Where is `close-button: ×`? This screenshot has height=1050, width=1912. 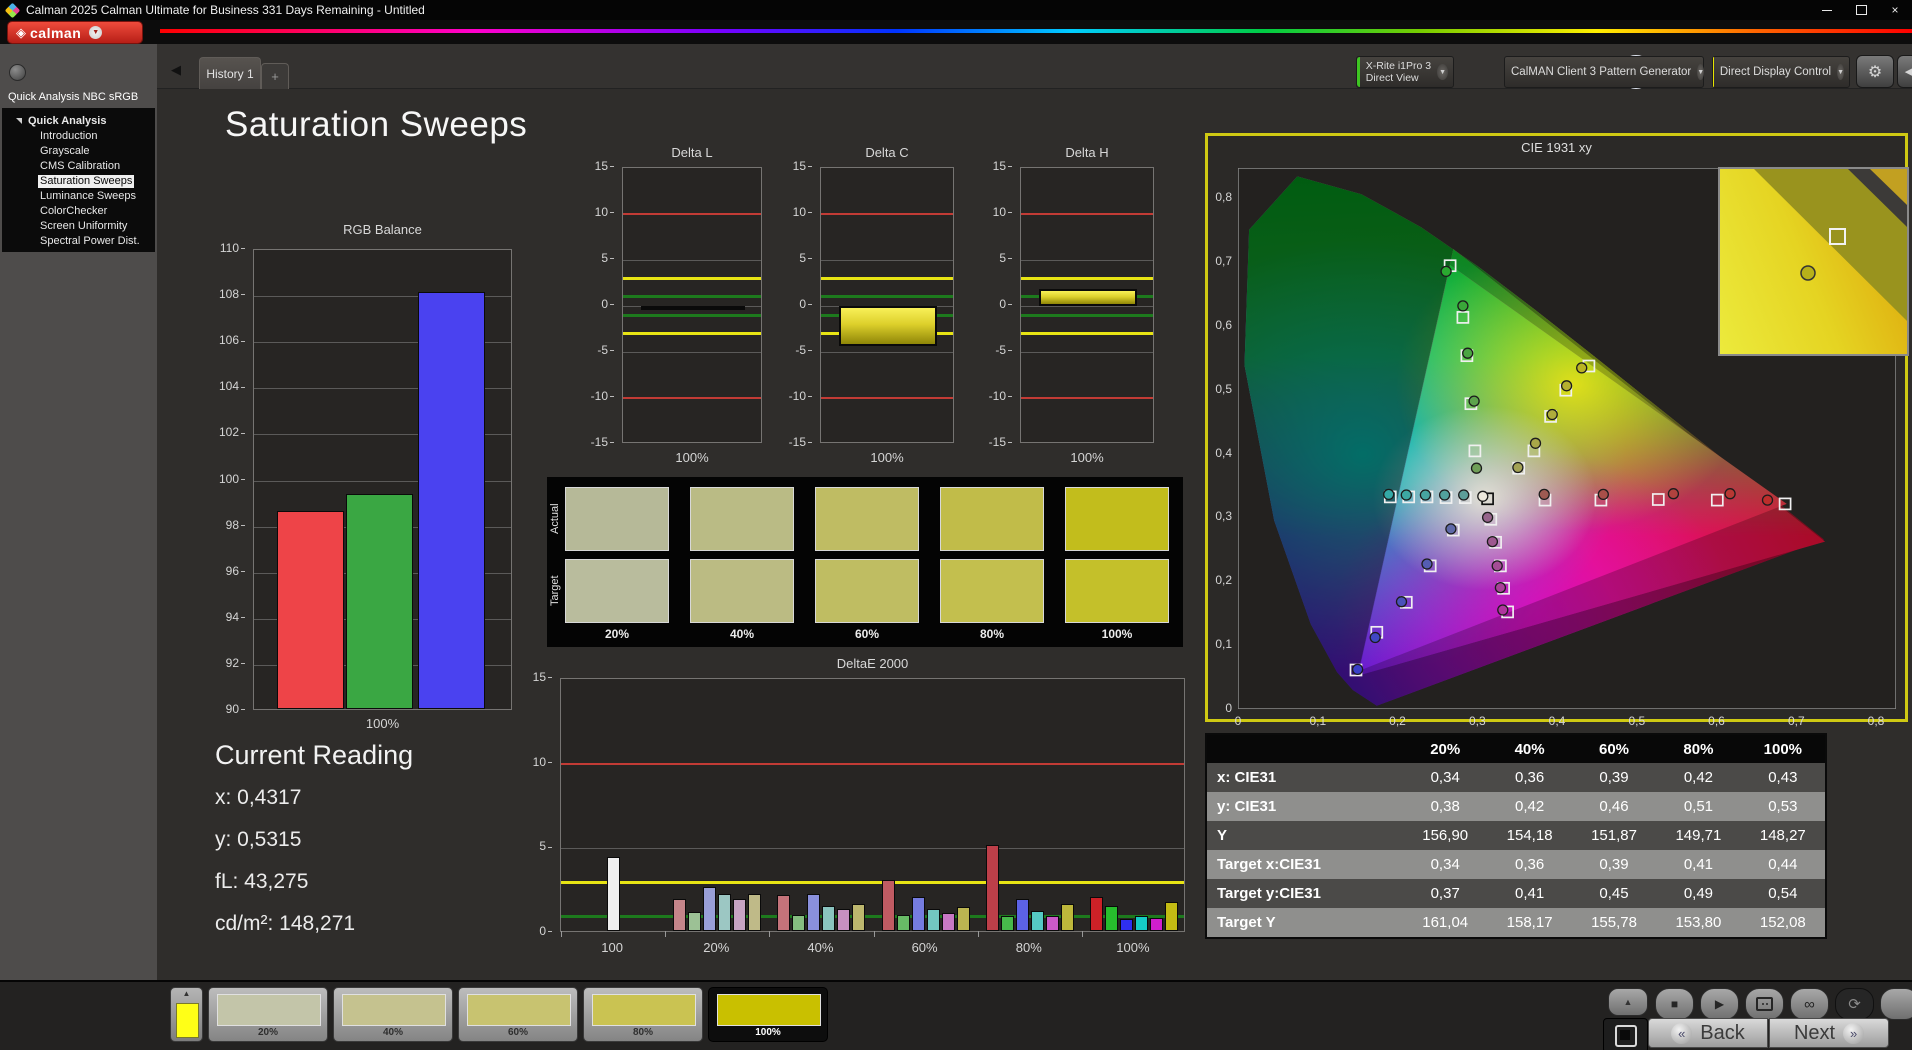
close-button: × is located at coordinates (1895, 10).